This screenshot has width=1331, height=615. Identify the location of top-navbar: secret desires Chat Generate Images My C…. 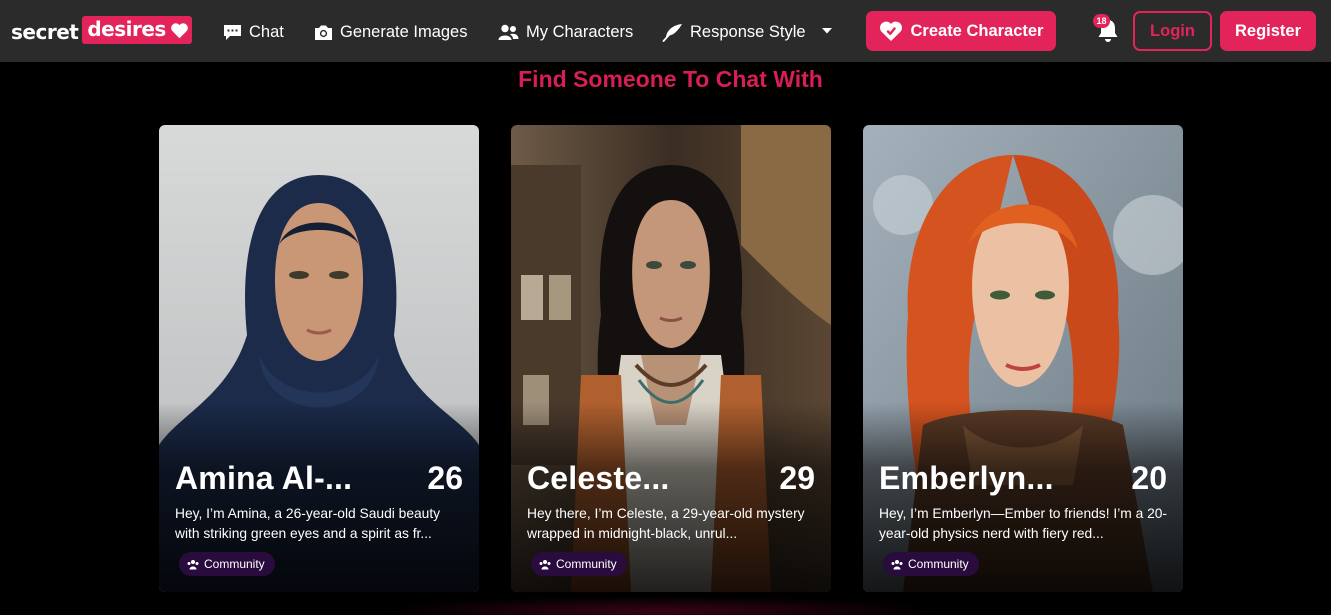
(665, 31).